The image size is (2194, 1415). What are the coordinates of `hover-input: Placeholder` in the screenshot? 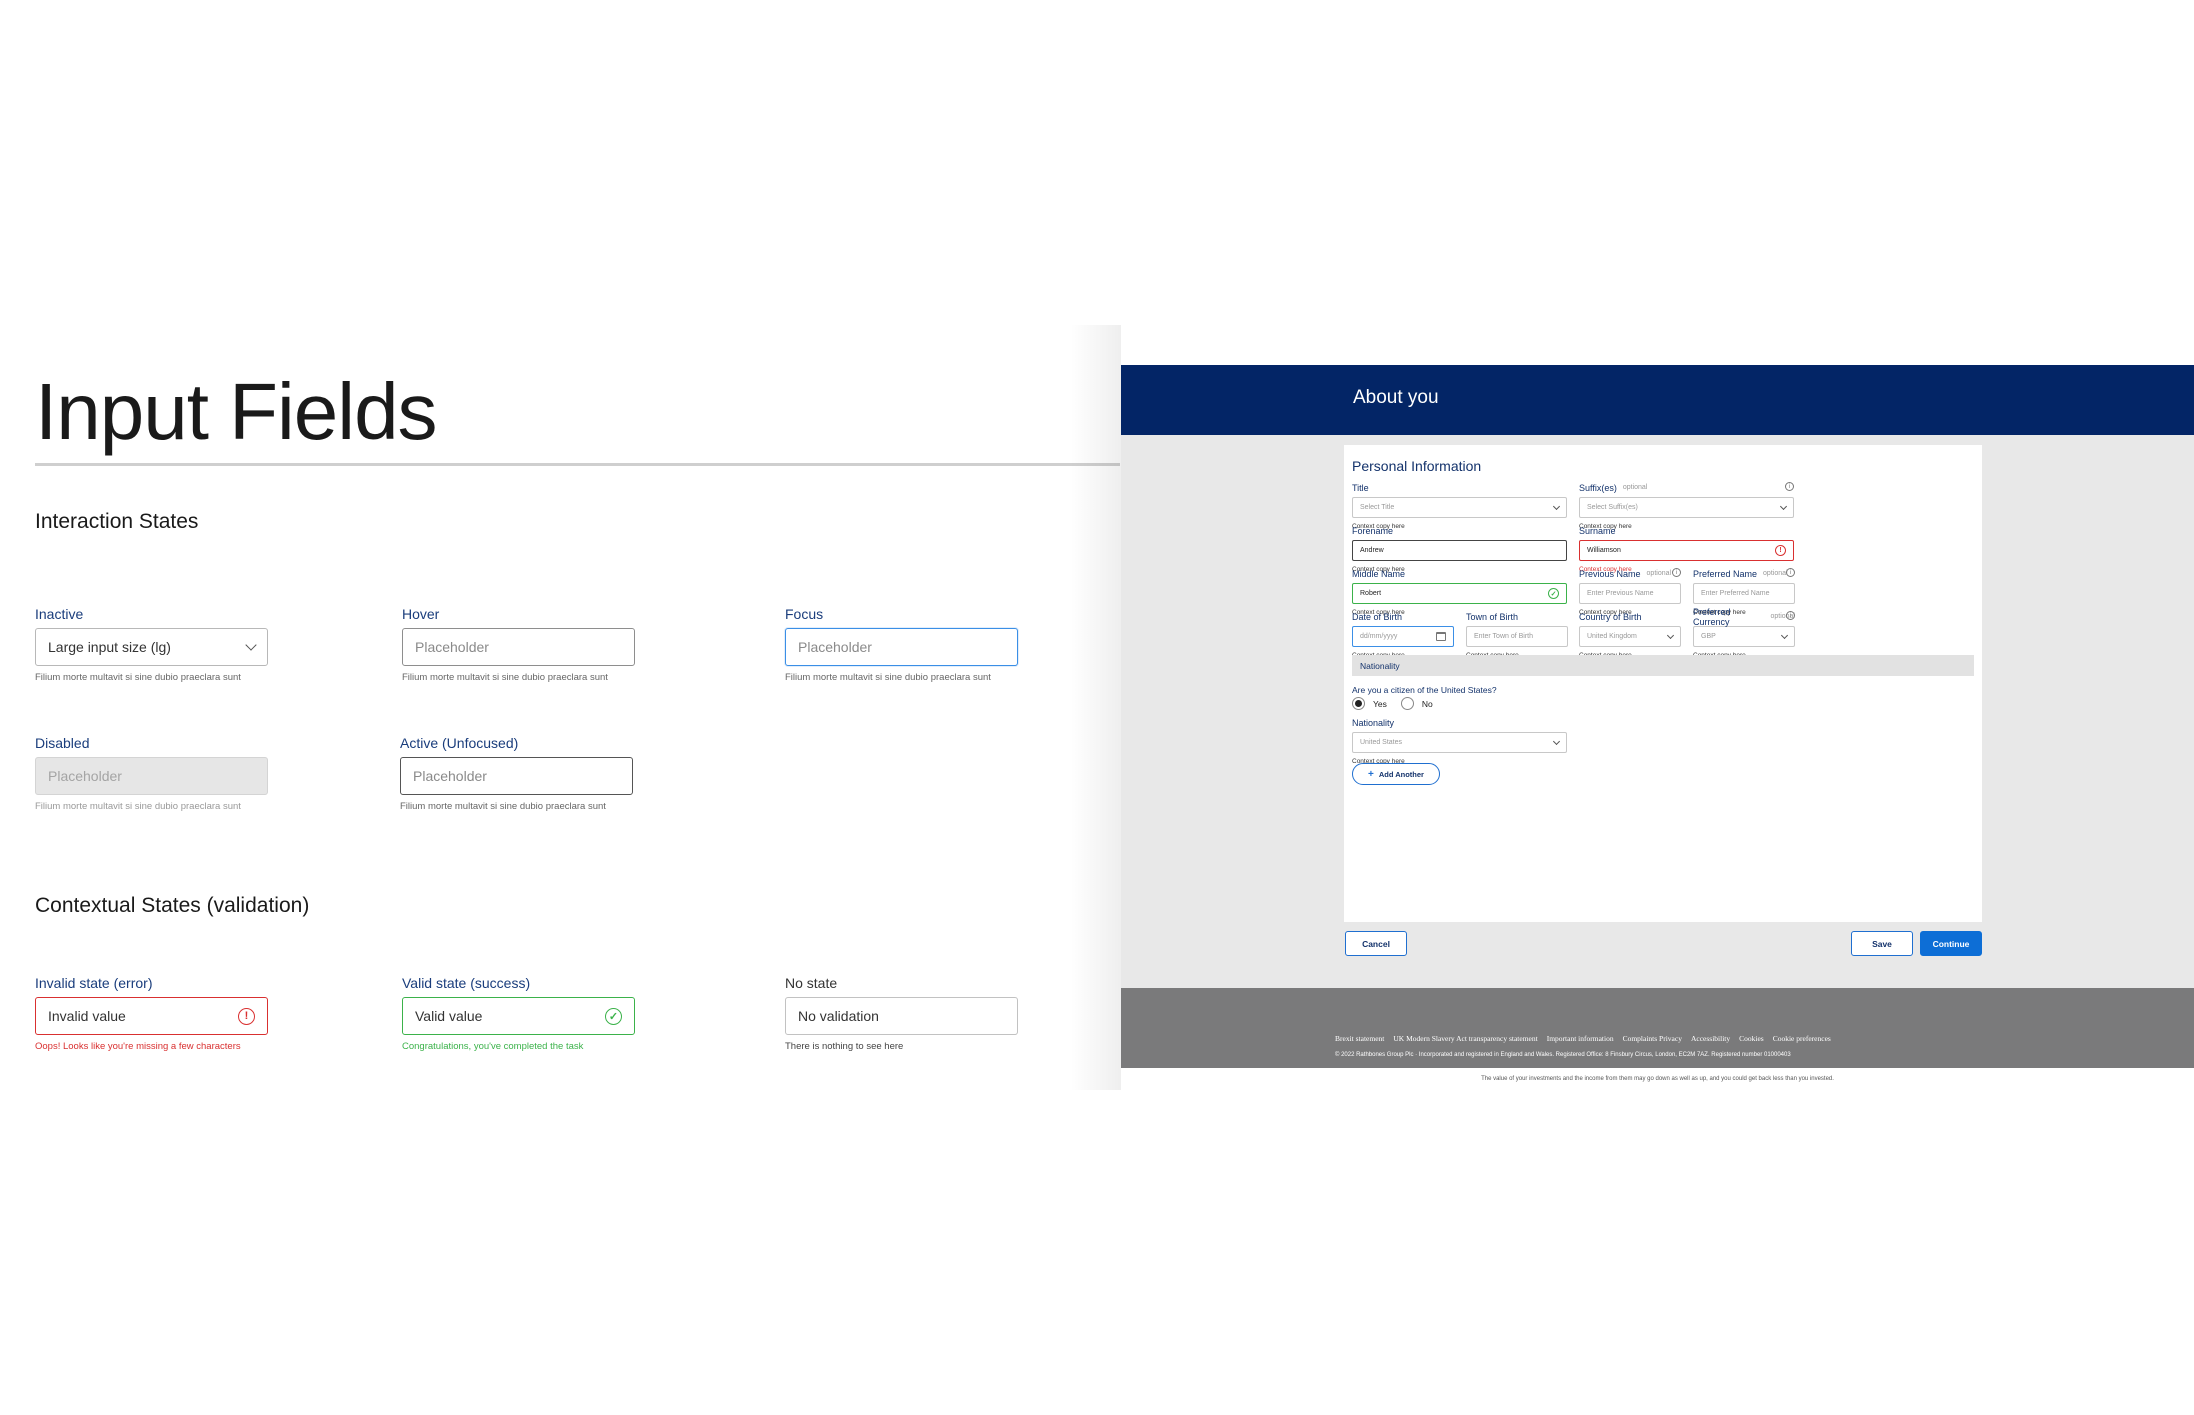 It's located at (518, 647).